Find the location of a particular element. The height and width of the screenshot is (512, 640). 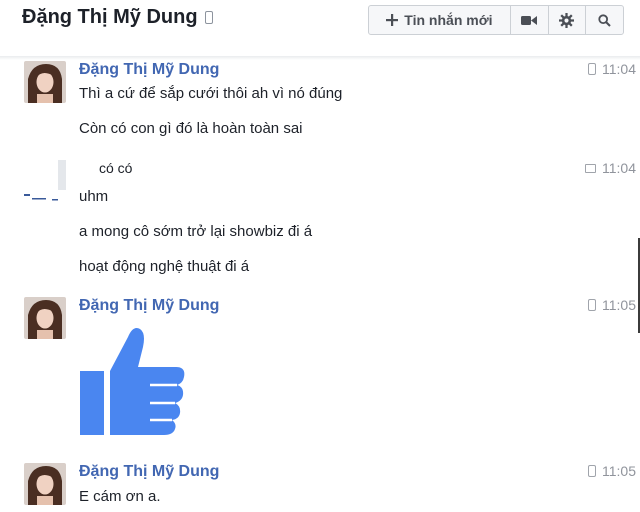

search-button is located at coordinates (604, 20).